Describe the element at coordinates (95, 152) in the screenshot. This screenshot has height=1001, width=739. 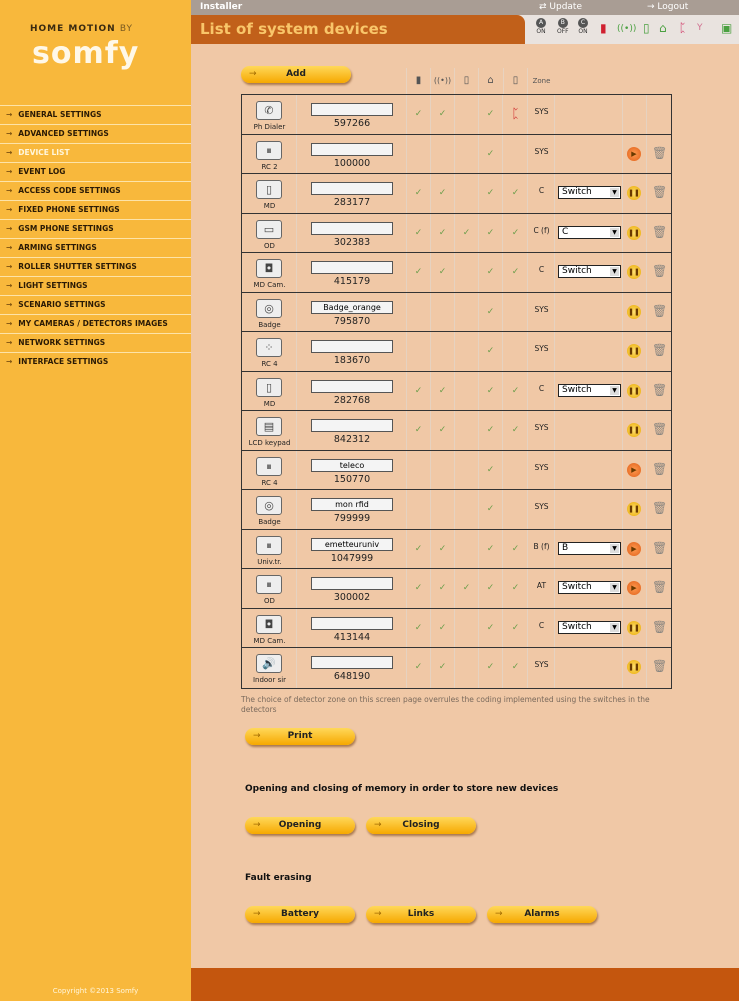
I see `sidebar-item-device-list: → DEVICE LIST` at that location.